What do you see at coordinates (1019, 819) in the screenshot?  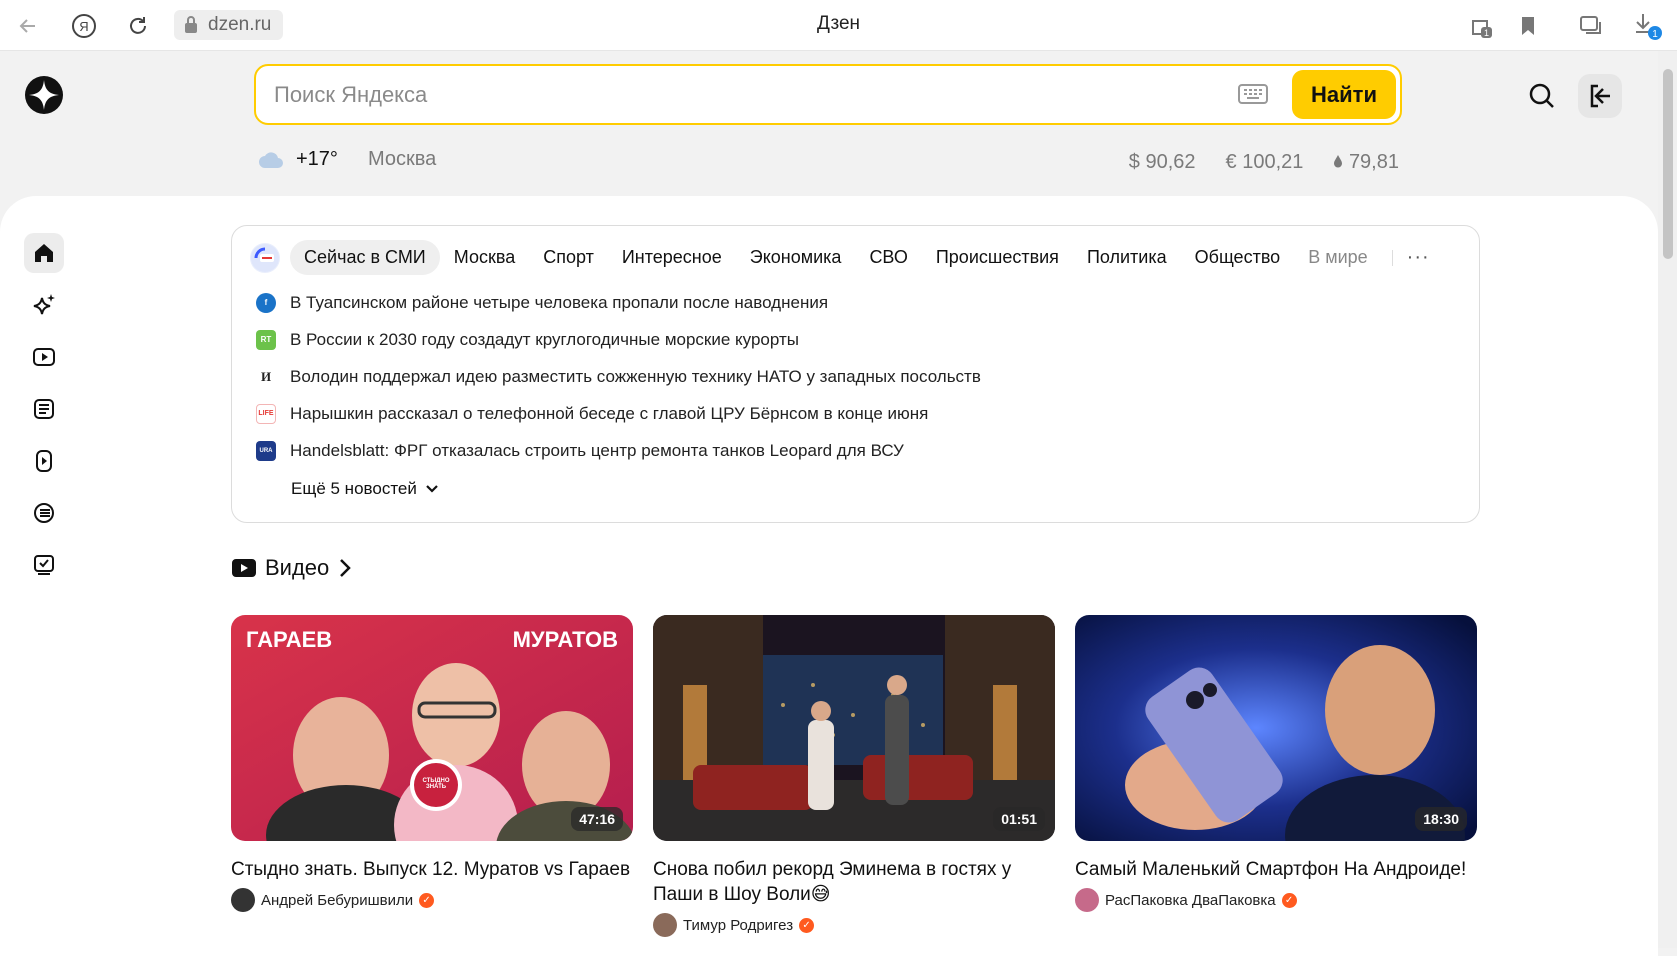 I see `video-duration: 01:51` at bounding box center [1019, 819].